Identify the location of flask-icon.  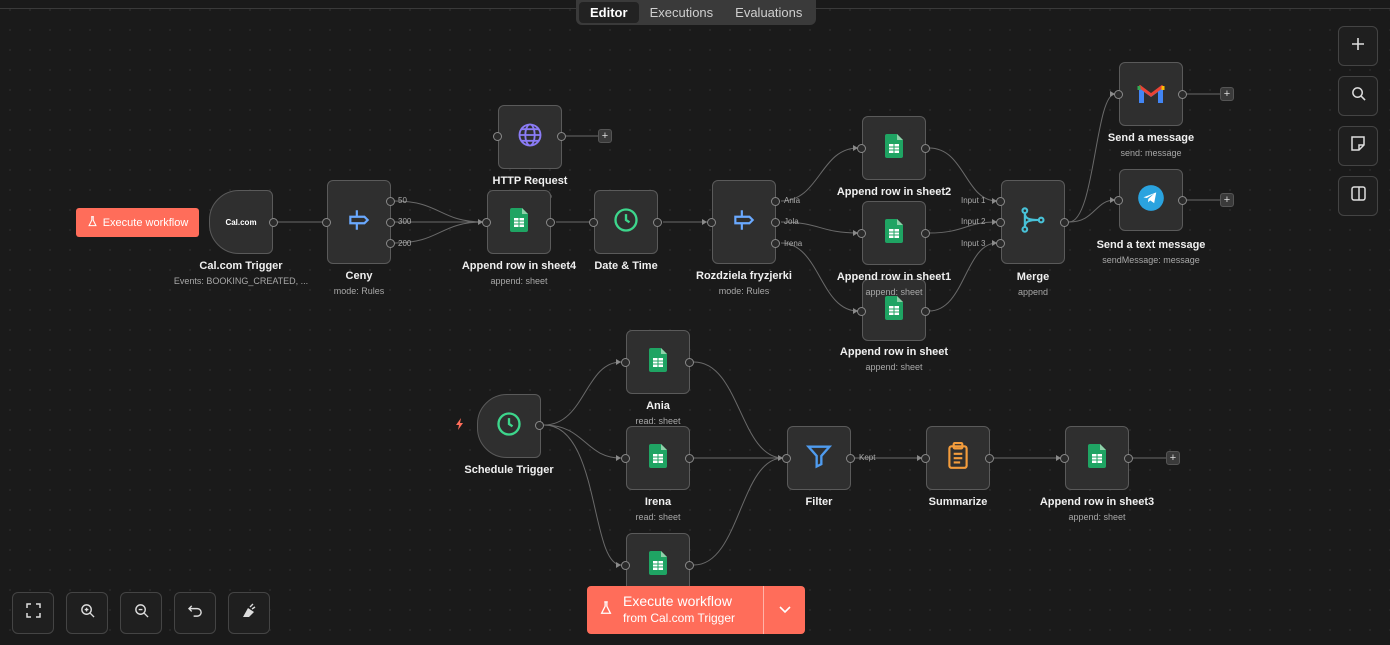
(606, 610).